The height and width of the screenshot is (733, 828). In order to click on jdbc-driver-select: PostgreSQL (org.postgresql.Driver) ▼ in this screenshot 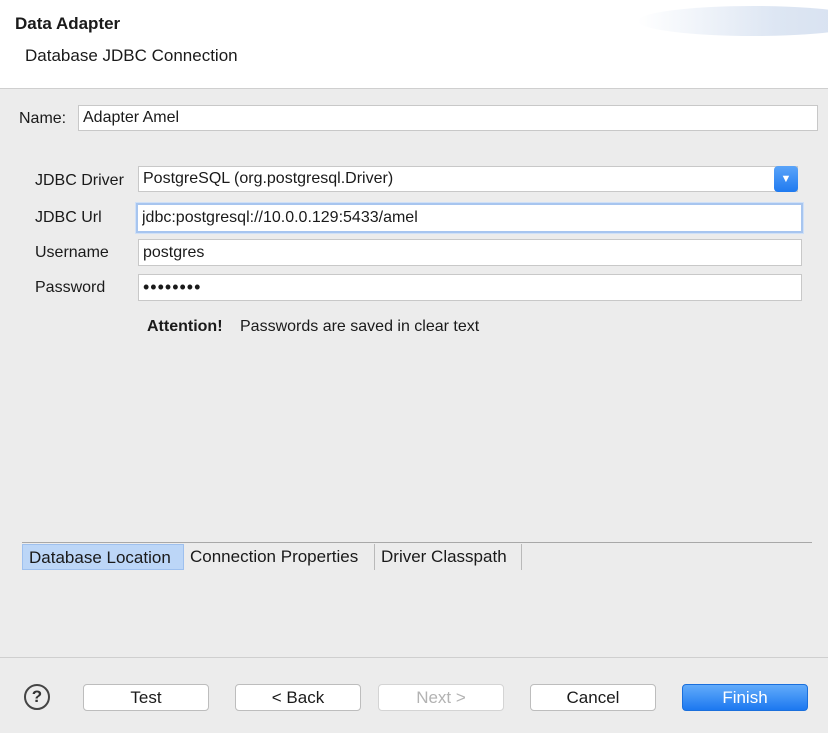, I will do `click(468, 179)`.